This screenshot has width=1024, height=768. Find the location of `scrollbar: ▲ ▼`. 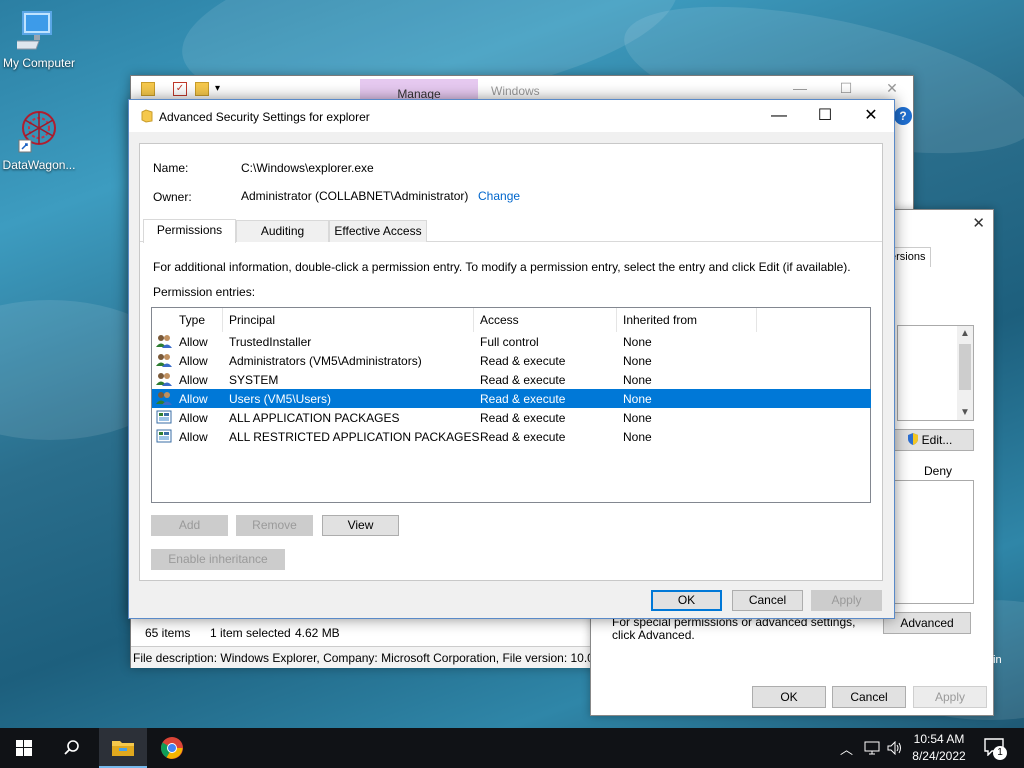

scrollbar: ▲ ▼ is located at coordinates (965, 373).